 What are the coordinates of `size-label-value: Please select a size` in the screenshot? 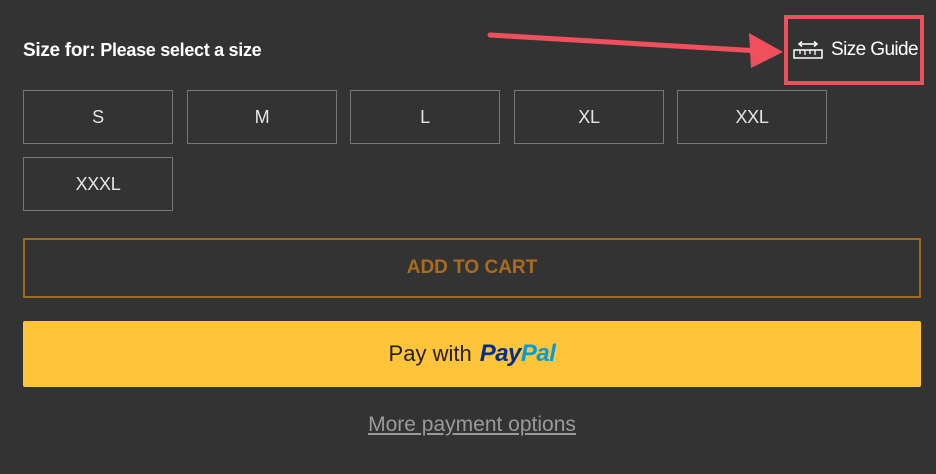 It's located at (181, 50).